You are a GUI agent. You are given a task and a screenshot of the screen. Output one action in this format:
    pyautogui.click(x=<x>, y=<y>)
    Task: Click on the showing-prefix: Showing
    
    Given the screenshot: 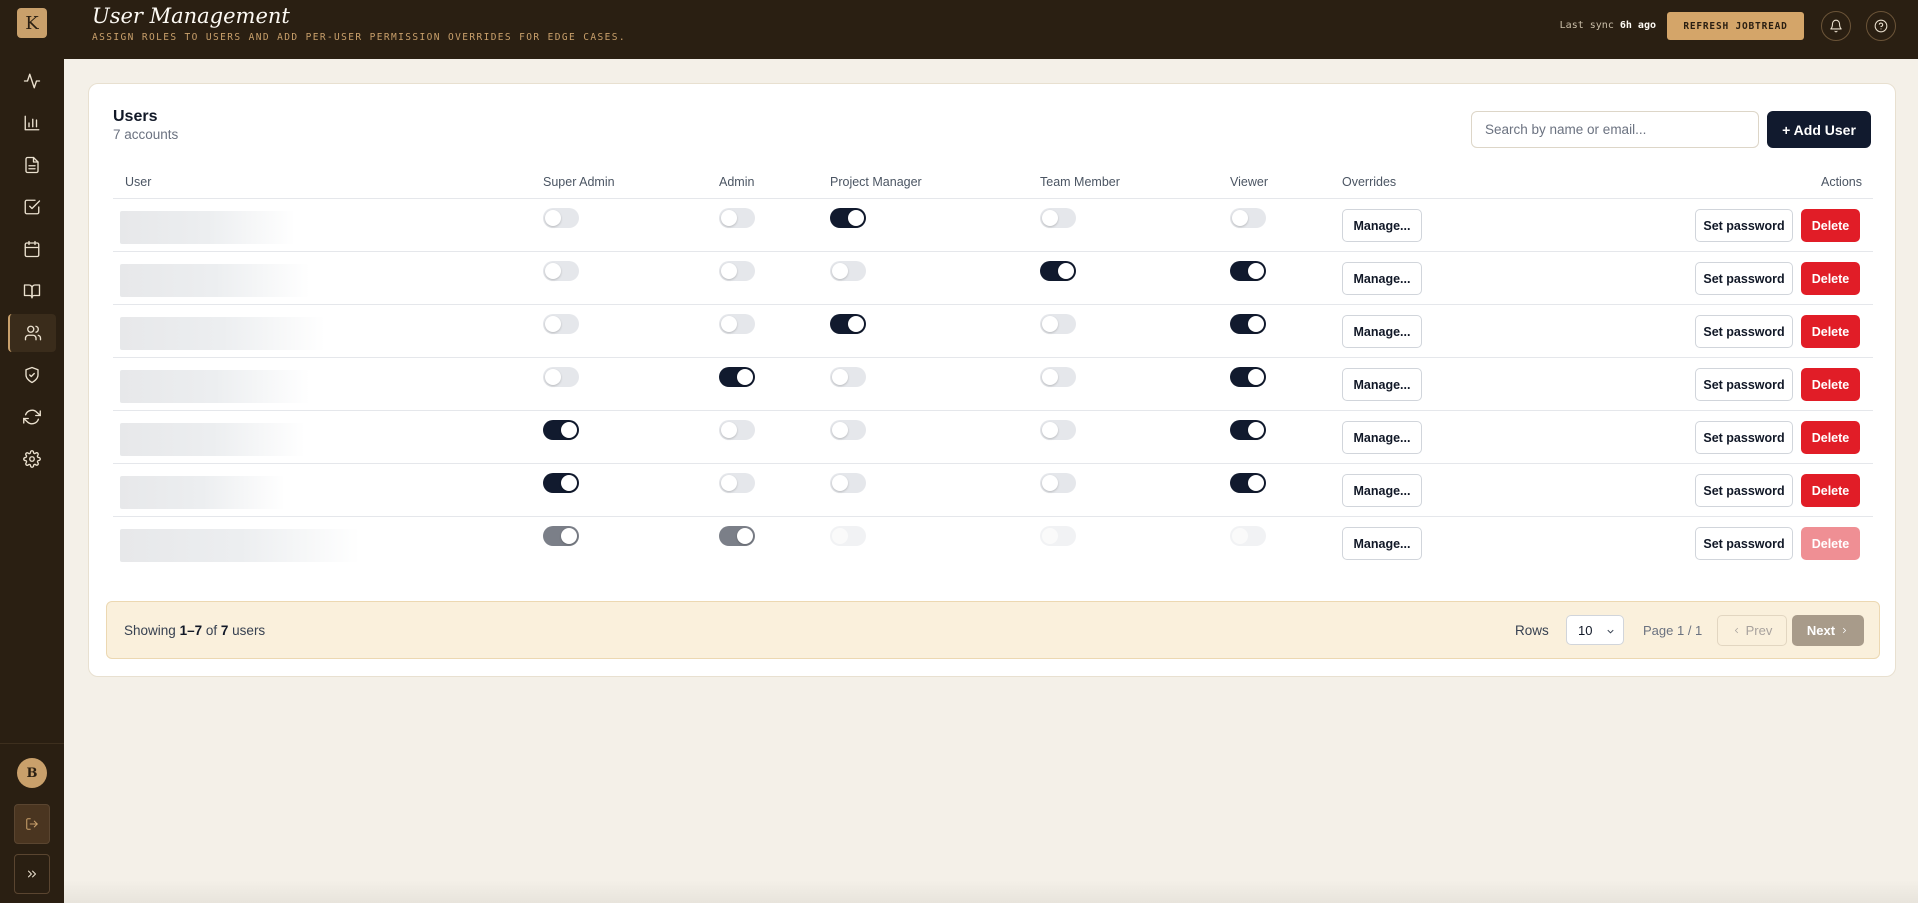 What is the action you would take?
    pyautogui.click(x=150, y=630)
    